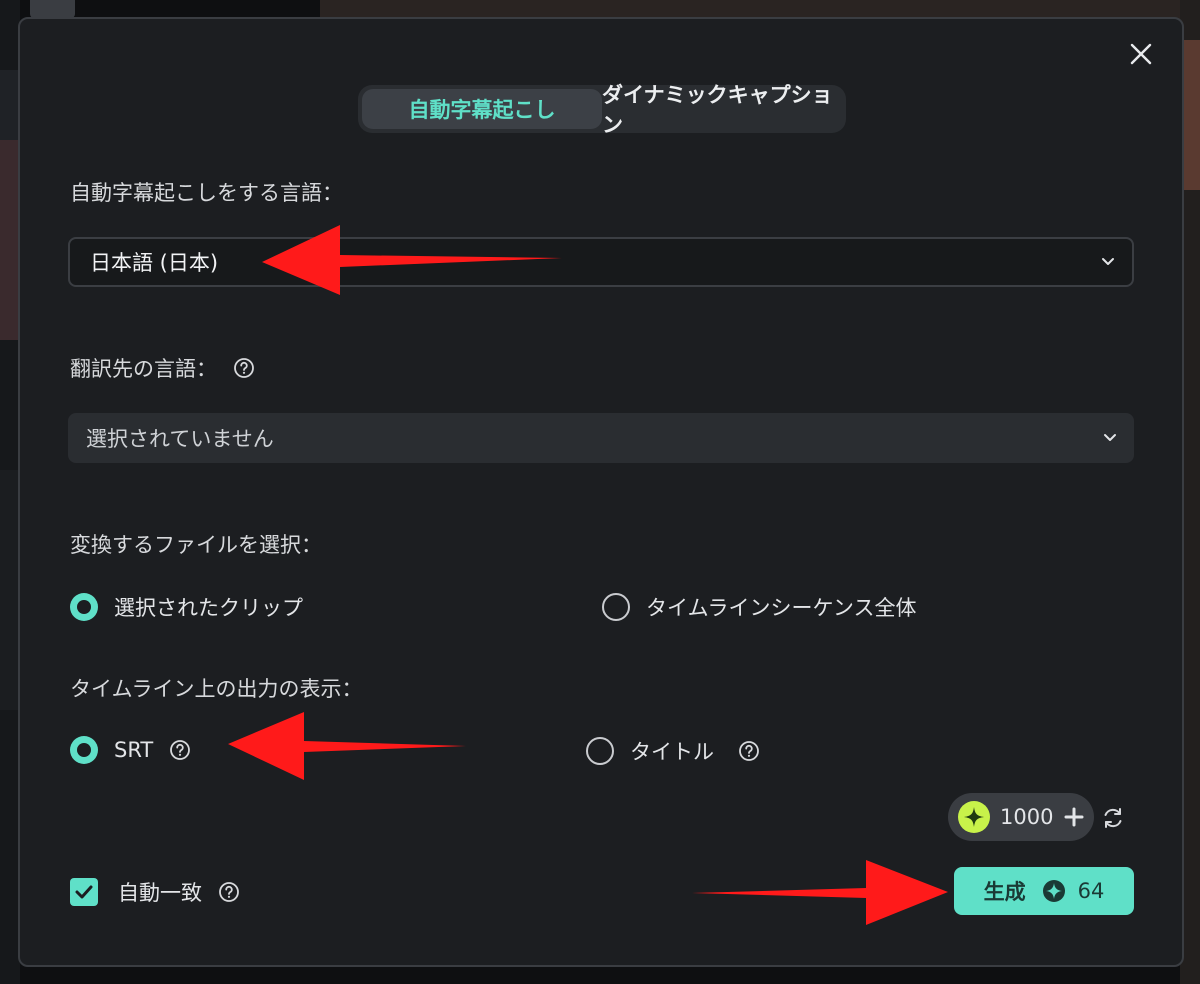 This screenshot has width=1200, height=984. I want to click on mode-tabs: 自動字幕起こし ダイナミックキャプション, so click(602, 110).